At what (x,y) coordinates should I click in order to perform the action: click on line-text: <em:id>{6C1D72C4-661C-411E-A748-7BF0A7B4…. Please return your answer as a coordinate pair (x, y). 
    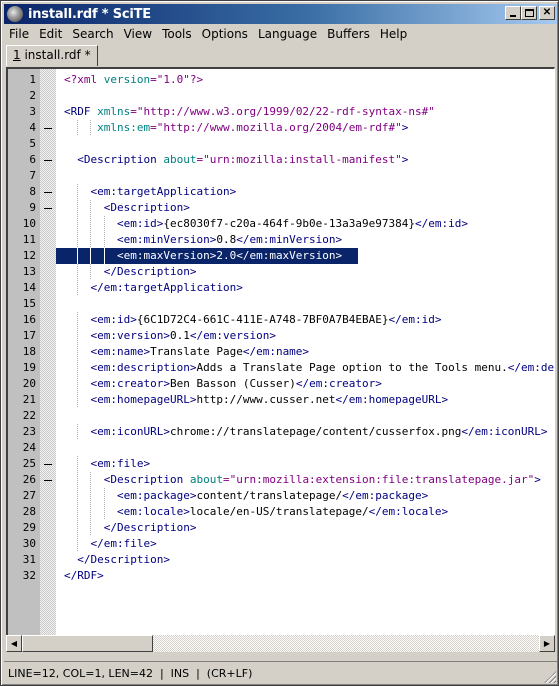
    Looking at the image, I should click on (253, 320).